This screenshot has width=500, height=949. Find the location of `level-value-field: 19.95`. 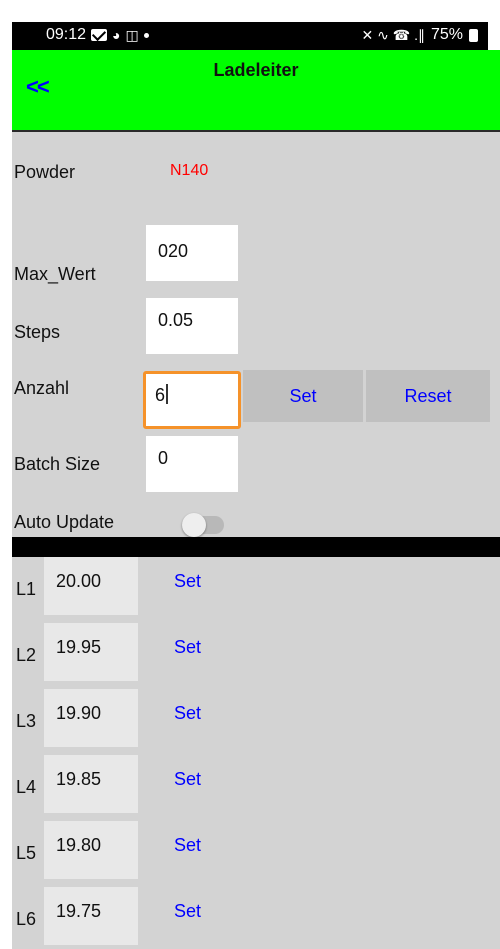

level-value-field: 19.95 is located at coordinates (91, 652).